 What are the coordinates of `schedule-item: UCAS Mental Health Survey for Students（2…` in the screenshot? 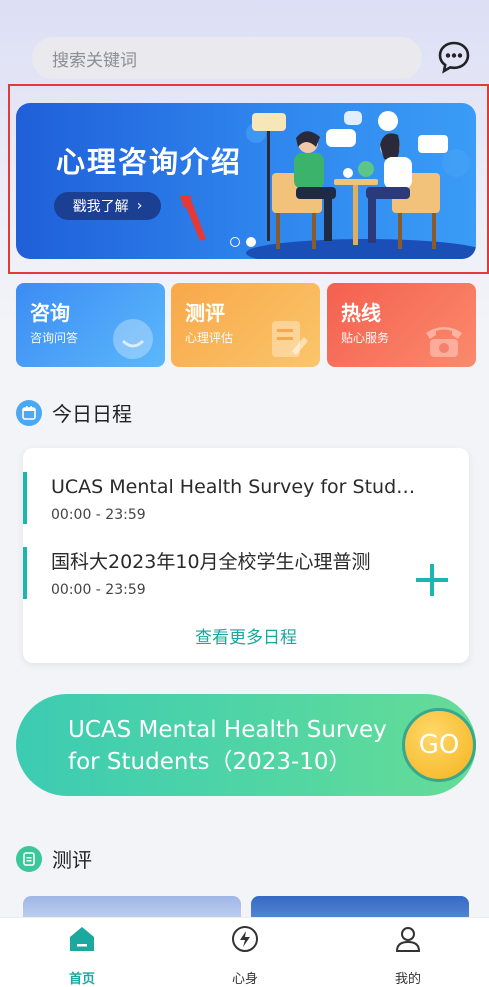 It's located at (222, 498).